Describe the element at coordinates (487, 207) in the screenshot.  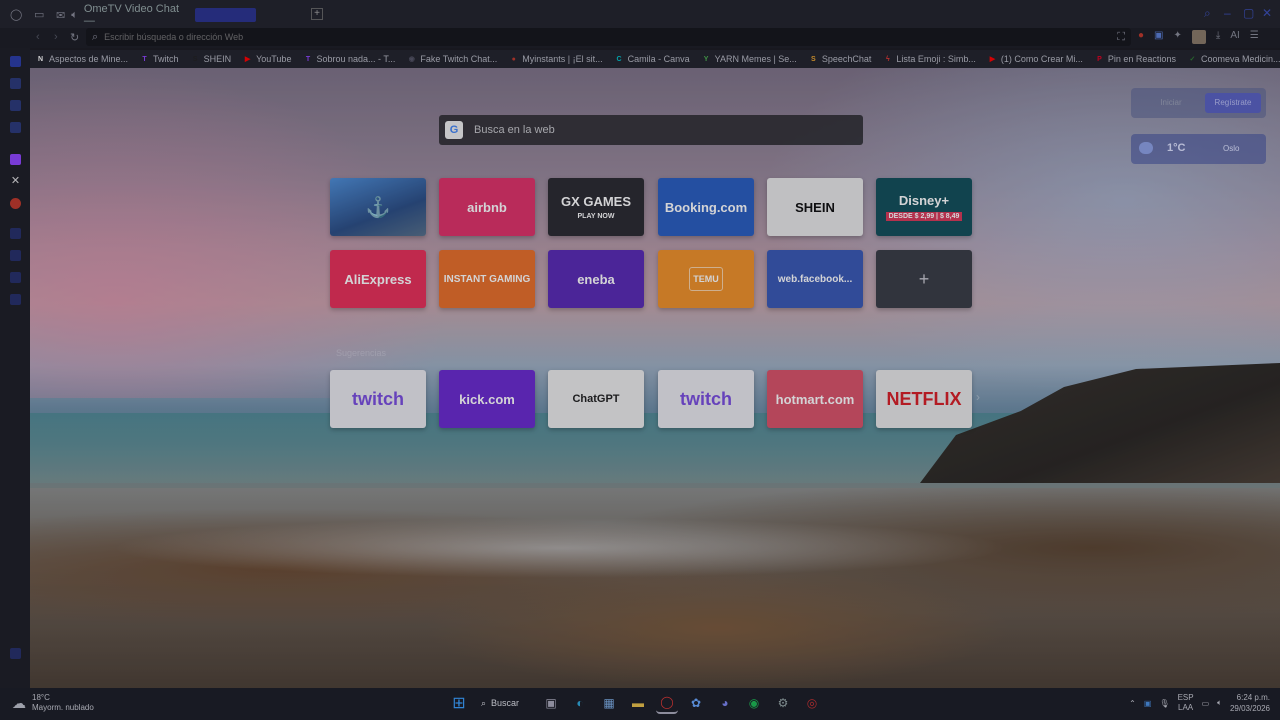
I see `speed-dial-tile: airbnb` at that location.